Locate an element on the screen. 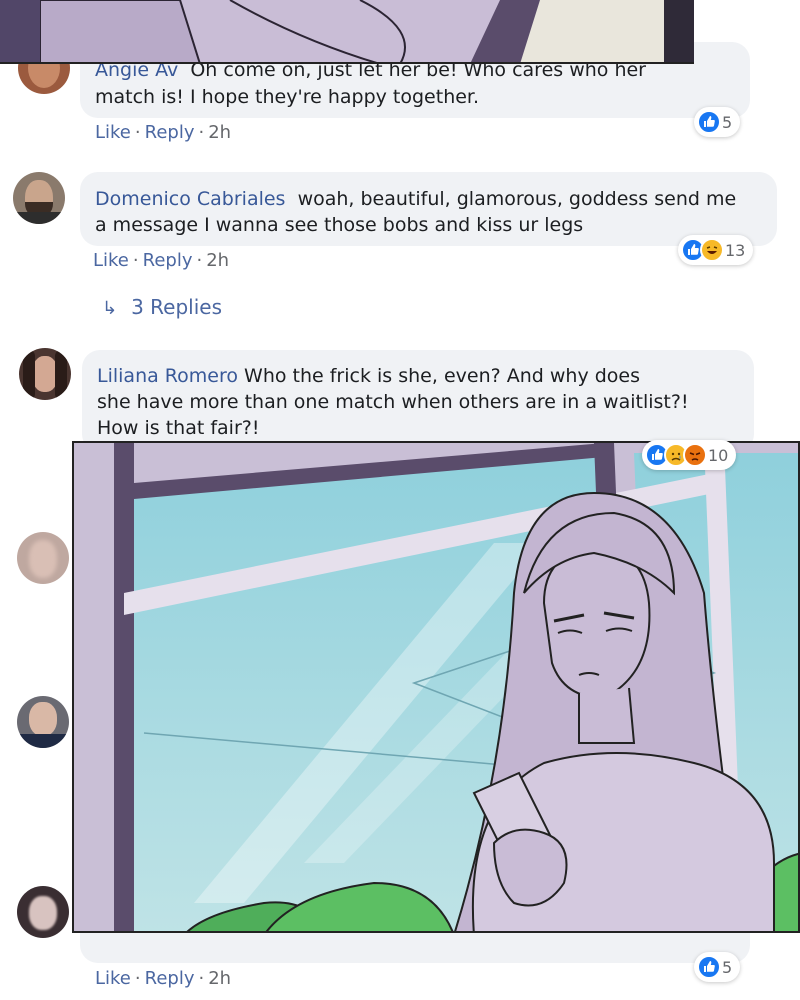 This screenshot has width=800, height=1000. reaction-count: 10 is located at coordinates (718, 455).